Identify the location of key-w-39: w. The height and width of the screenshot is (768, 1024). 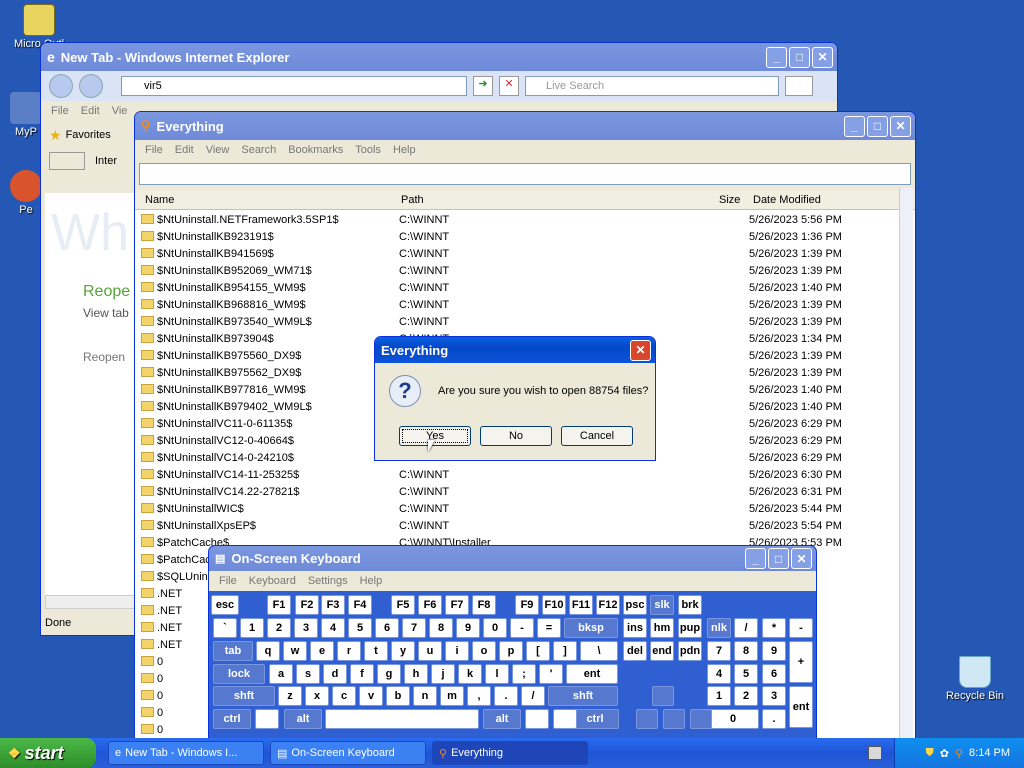
(295, 651).